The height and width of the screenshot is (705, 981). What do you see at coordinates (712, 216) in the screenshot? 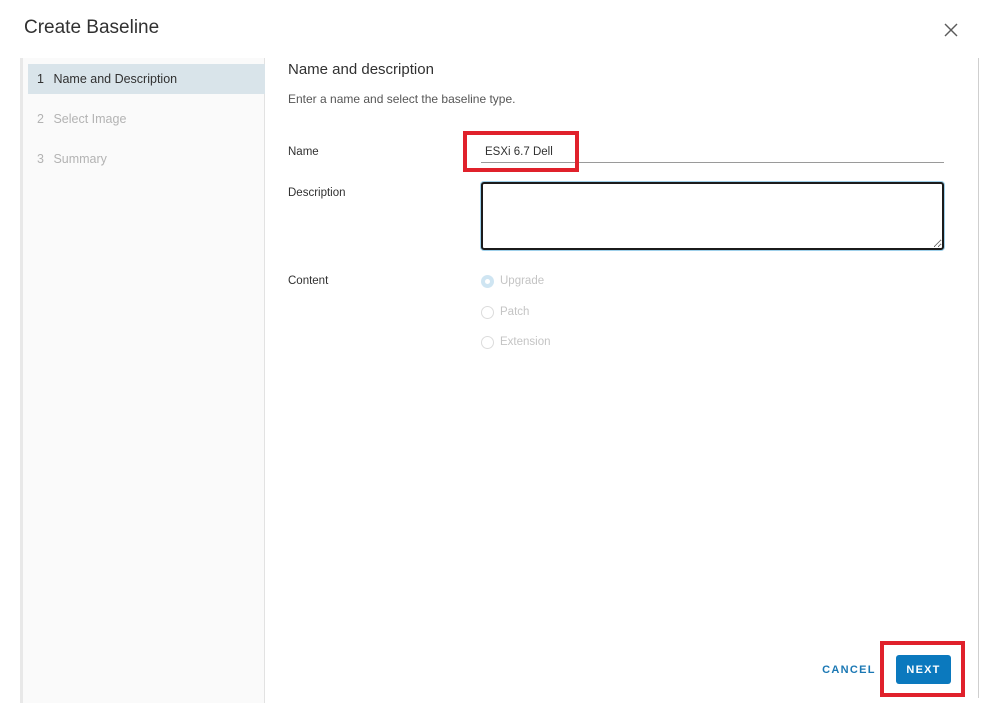
I see `description-textarea` at bounding box center [712, 216].